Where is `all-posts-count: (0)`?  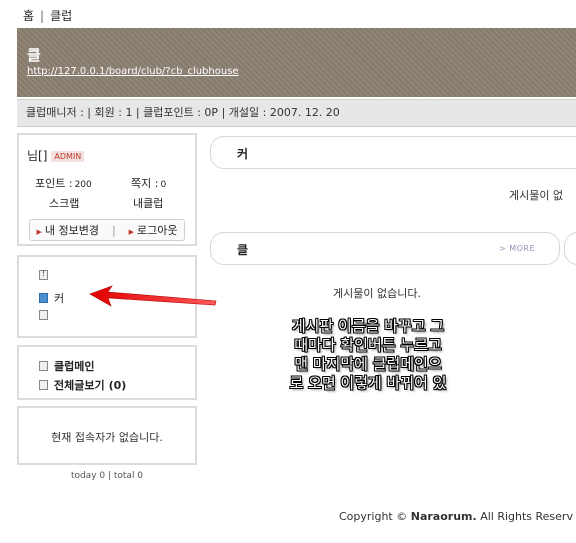
all-posts-count: (0) is located at coordinates (117, 385).